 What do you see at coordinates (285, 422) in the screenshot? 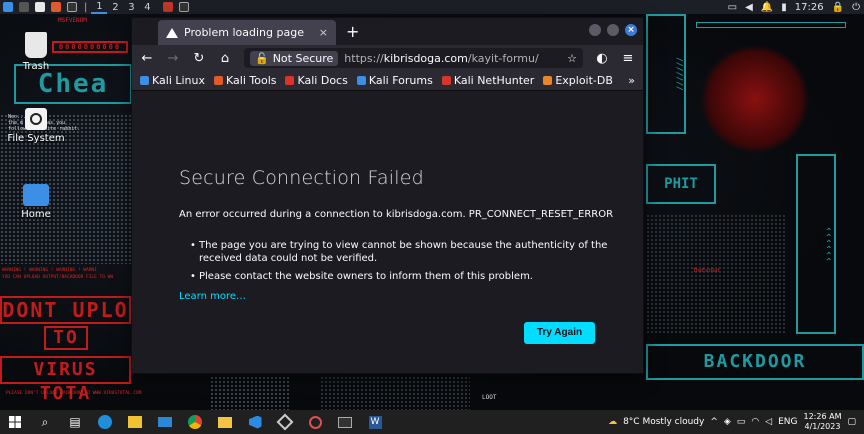
I see `virtualbox-icon` at bounding box center [285, 422].